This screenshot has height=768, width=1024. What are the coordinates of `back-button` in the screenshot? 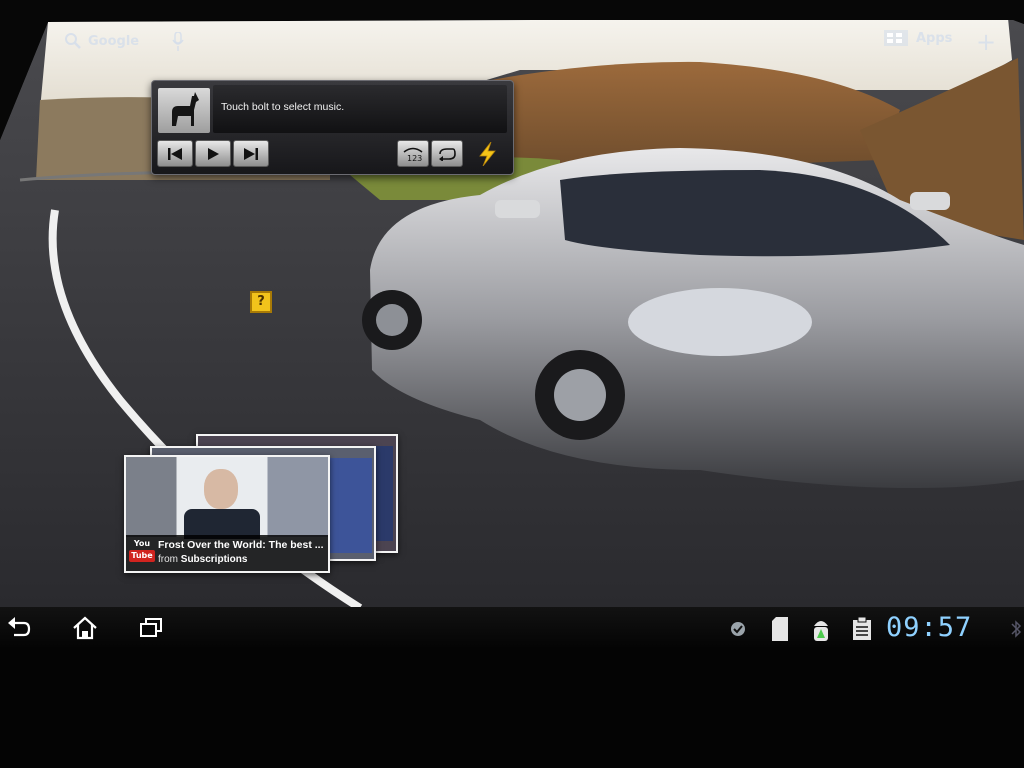 It's located at (18, 628).